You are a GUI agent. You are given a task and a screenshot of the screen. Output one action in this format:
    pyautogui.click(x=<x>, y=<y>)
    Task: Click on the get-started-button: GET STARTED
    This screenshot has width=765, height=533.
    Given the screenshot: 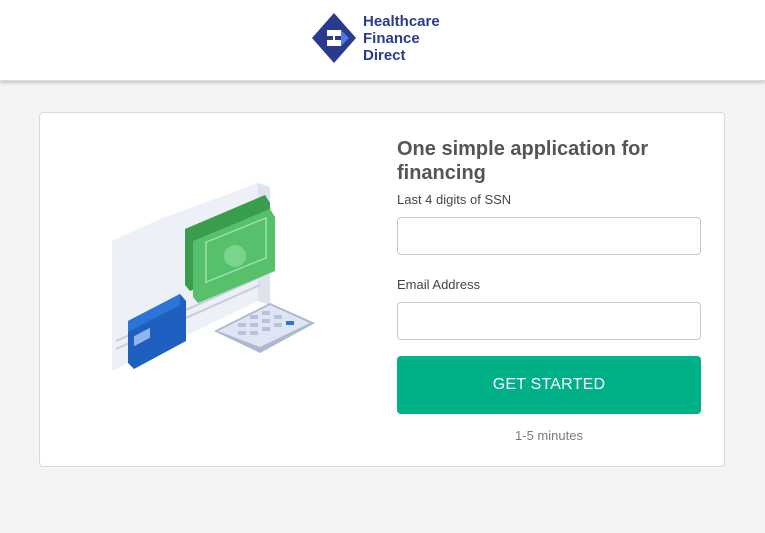 What is the action you would take?
    pyautogui.click(x=549, y=385)
    